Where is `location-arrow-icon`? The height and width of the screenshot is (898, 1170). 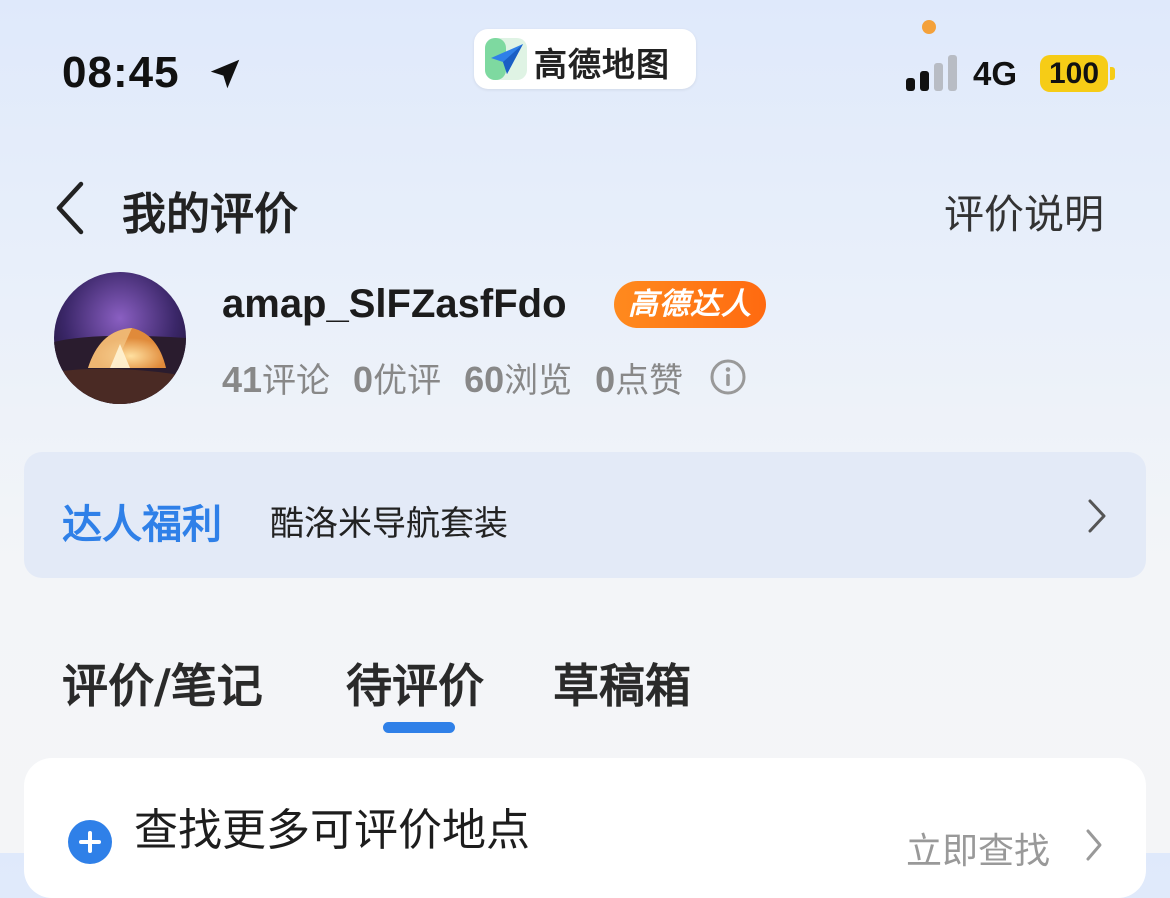 location-arrow-icon is located at coordinates (225, 74).